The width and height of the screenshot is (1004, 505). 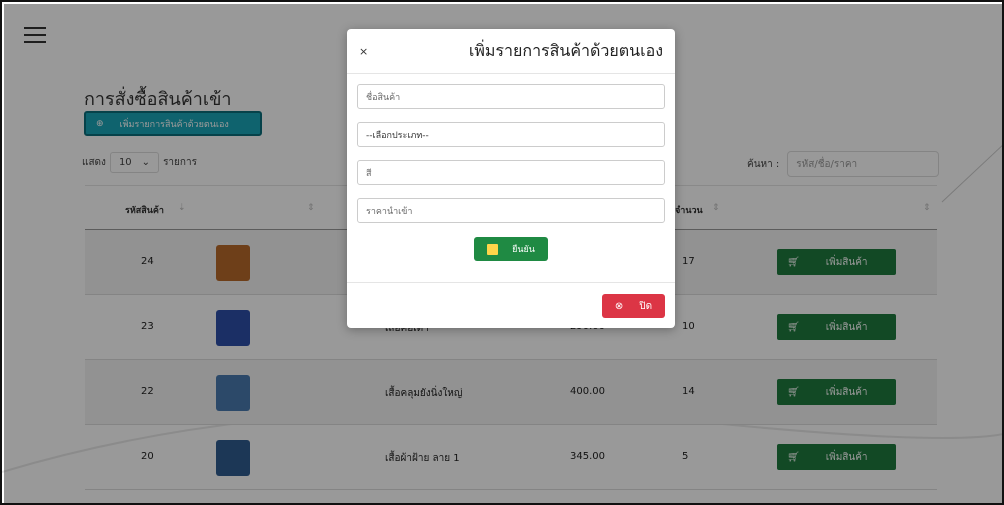 What do you see at coordinates (646, 306) in the screenshot?
I see `close-label: ปิด` at bounding box center [646, 306].